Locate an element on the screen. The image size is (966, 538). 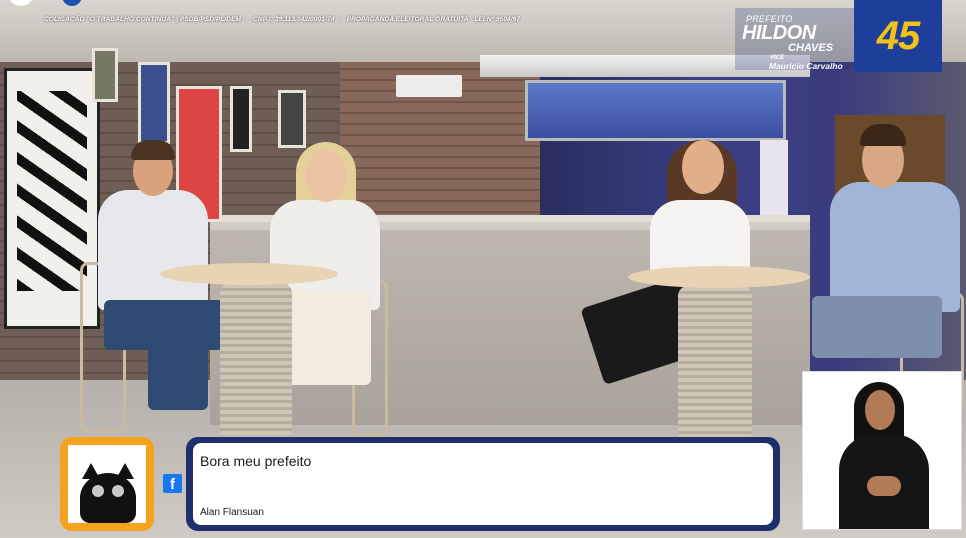
candidate-number-badge: 45 is located at coordinates (898, 36).